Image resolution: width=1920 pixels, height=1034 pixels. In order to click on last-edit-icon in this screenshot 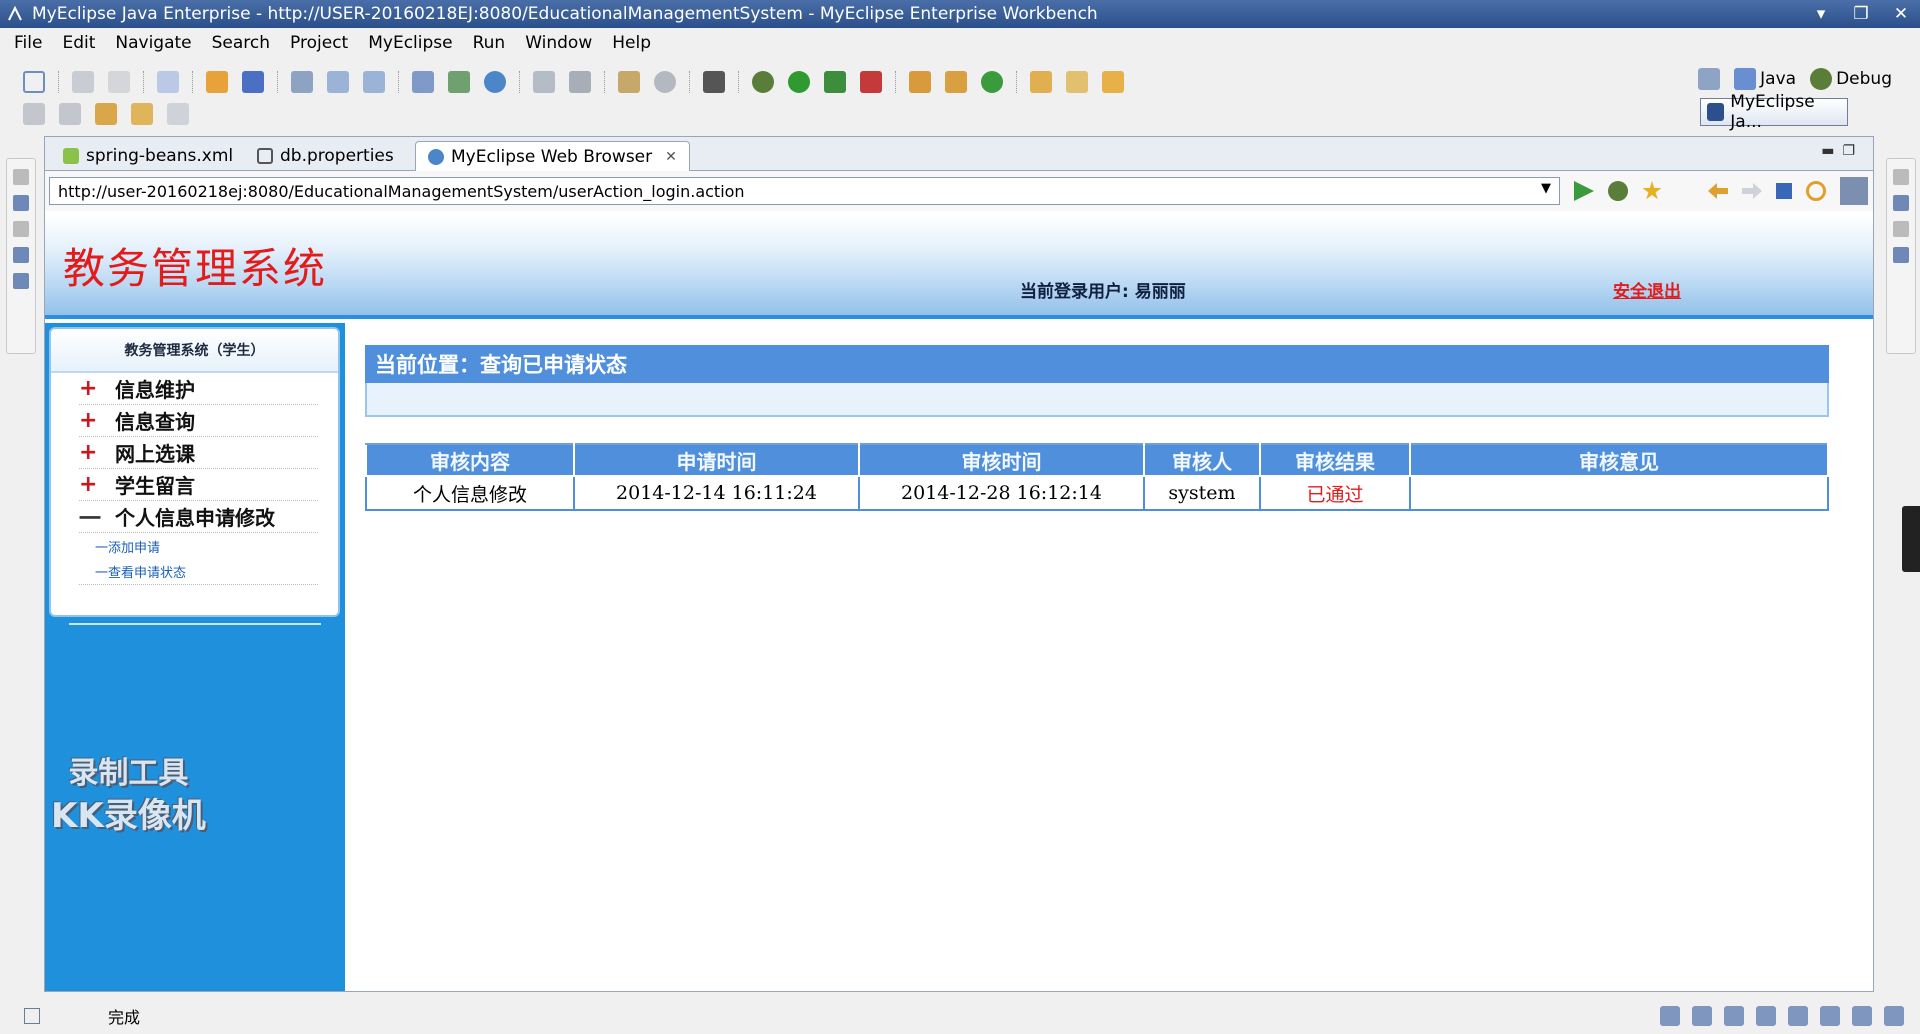, I will do `click(106, 114)`.